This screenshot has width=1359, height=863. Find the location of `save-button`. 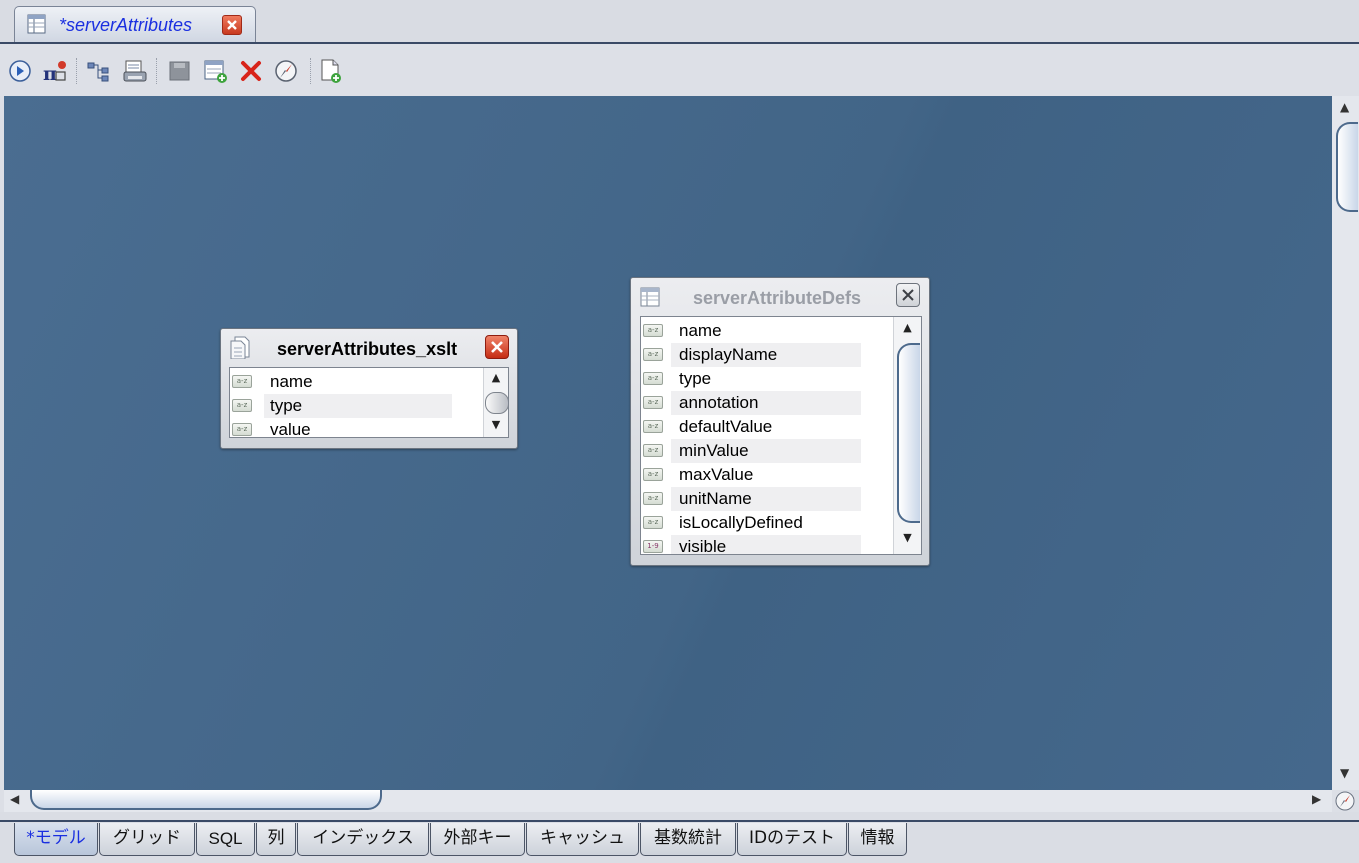

save-button is located at coordinates (180, 71).